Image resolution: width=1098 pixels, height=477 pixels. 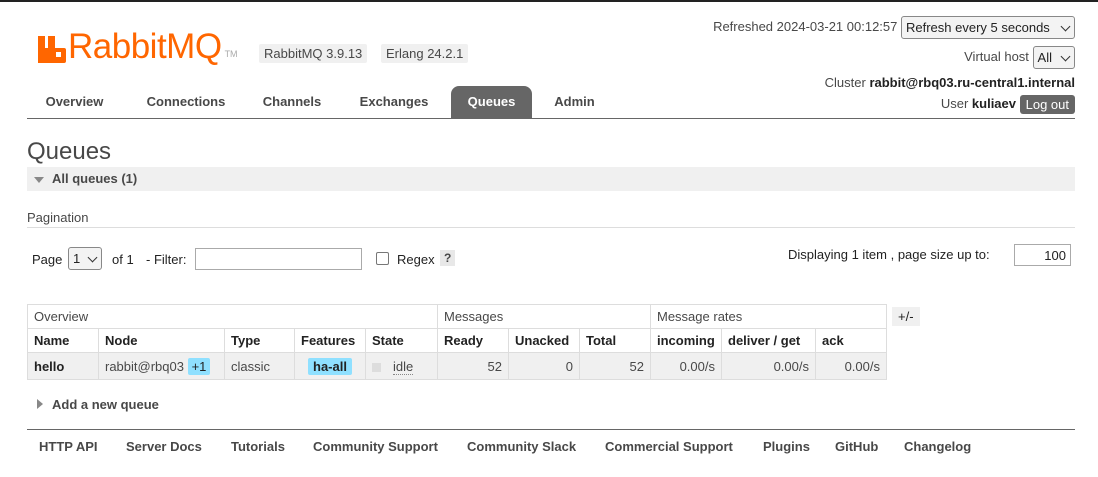 What do you see at coordinates (686, 366) in the screenshot?
I see `rate-incoming: 0.00/s` at bounding box center [686, 366].